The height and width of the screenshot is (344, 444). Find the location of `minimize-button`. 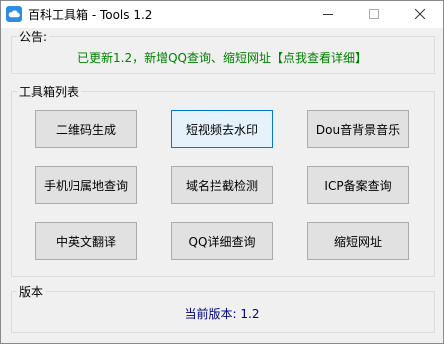

minimize-button is located at coordinates (328, 14).